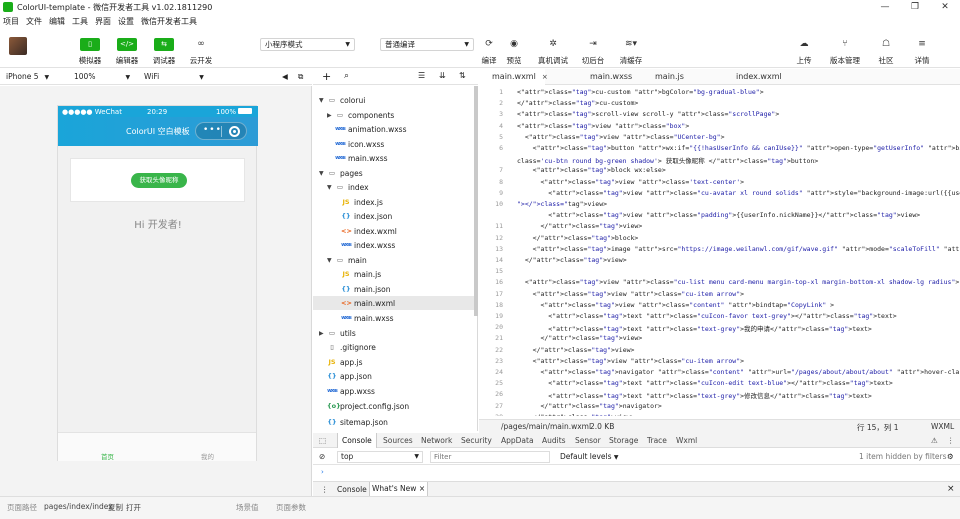  Describe the element at coordinates (247, 507) in the screenshot. I see `scene-label: 场景值` at that location.